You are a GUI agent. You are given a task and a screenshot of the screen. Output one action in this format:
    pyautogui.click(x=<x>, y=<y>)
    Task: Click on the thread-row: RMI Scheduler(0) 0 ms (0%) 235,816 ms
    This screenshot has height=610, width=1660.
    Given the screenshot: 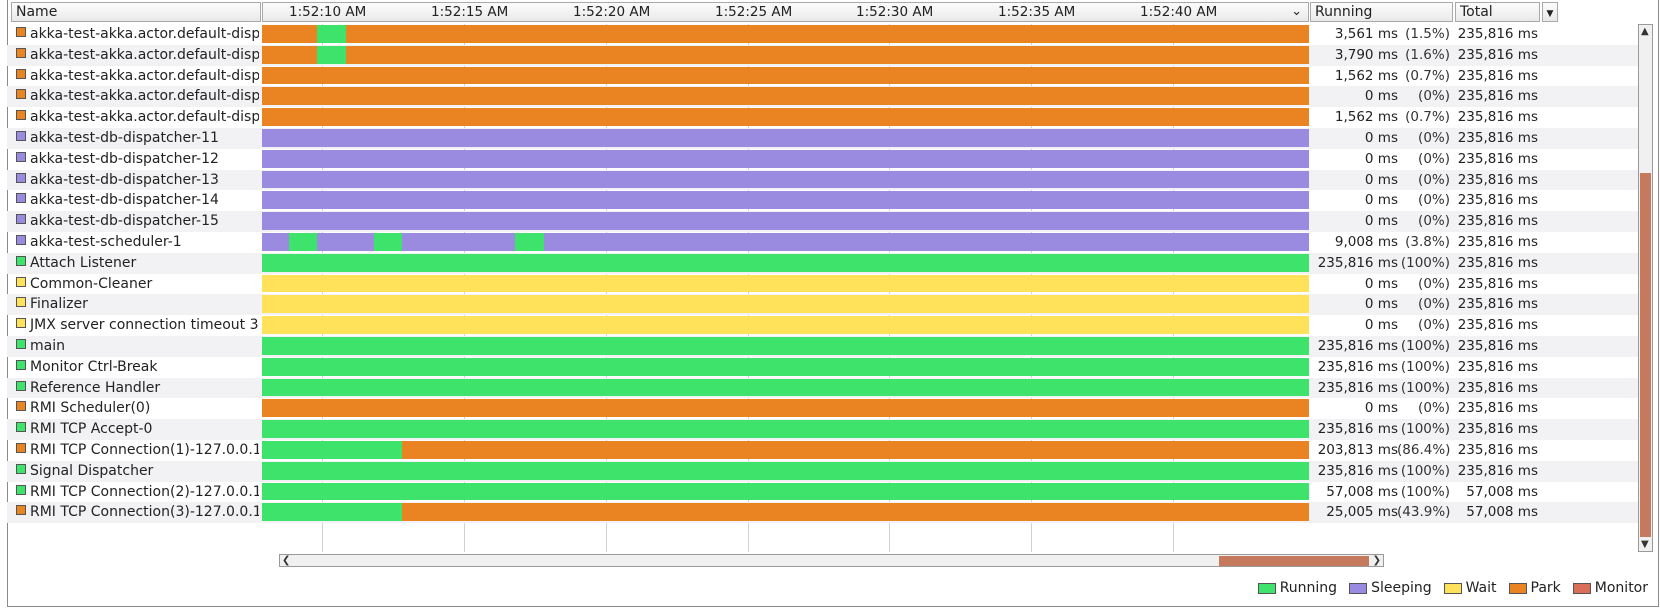 What is the action you would take?
    pyautogui.click(x=823, y=408)
    